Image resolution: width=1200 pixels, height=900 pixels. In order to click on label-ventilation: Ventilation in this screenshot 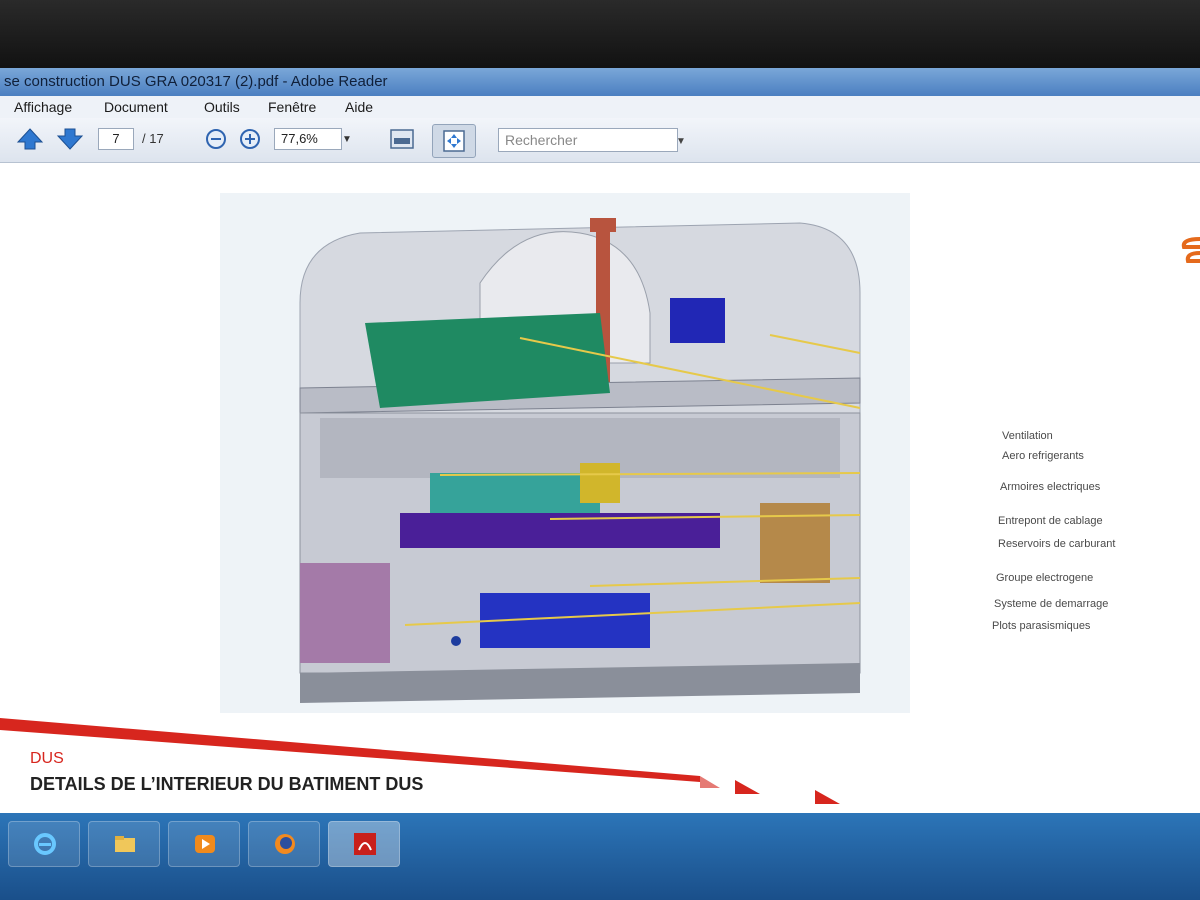, I will do `click(1027, 436)`.